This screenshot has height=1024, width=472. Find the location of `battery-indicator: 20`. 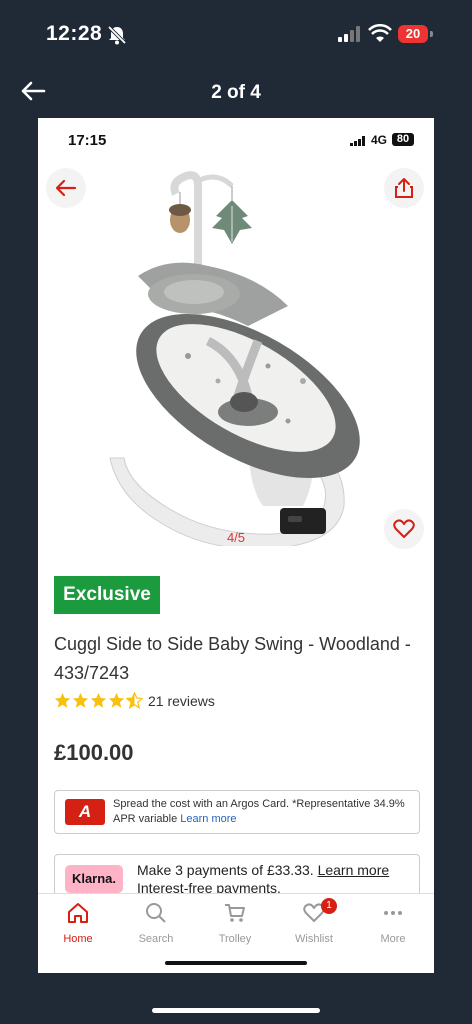

battery-indicator: 20 is located at coordinates (413, 34).